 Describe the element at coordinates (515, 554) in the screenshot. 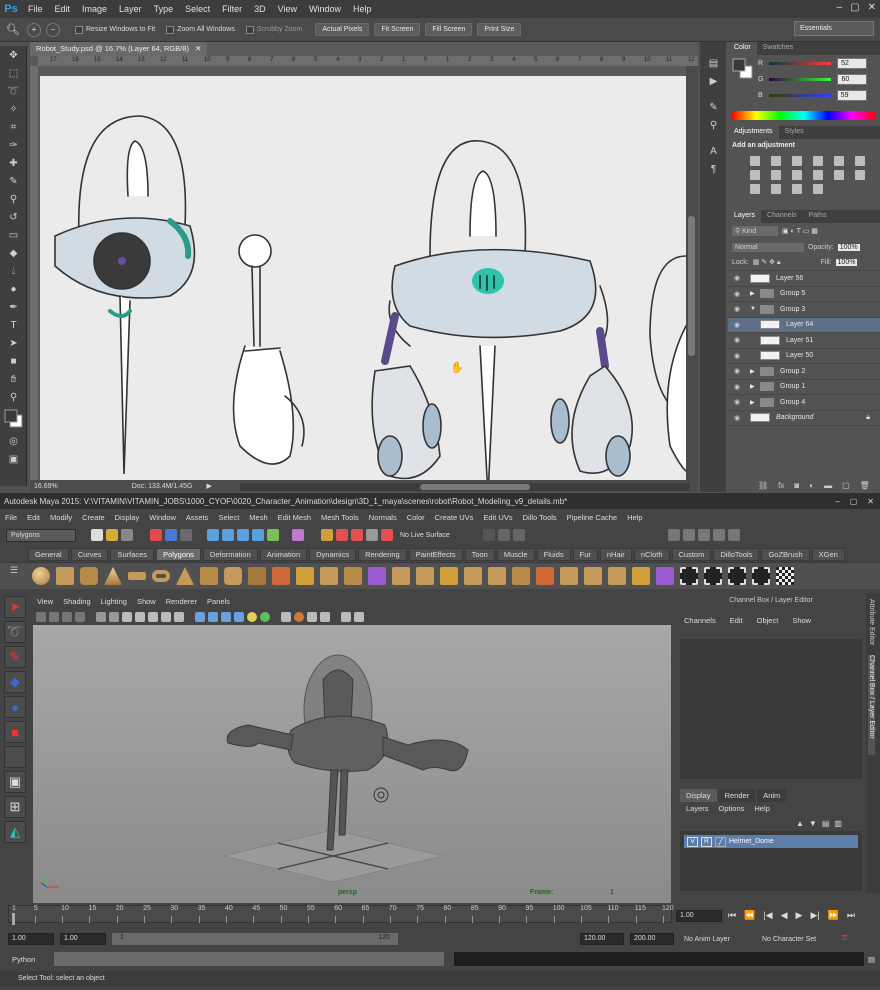

I see `shelf-tab: Muscle` at that location.